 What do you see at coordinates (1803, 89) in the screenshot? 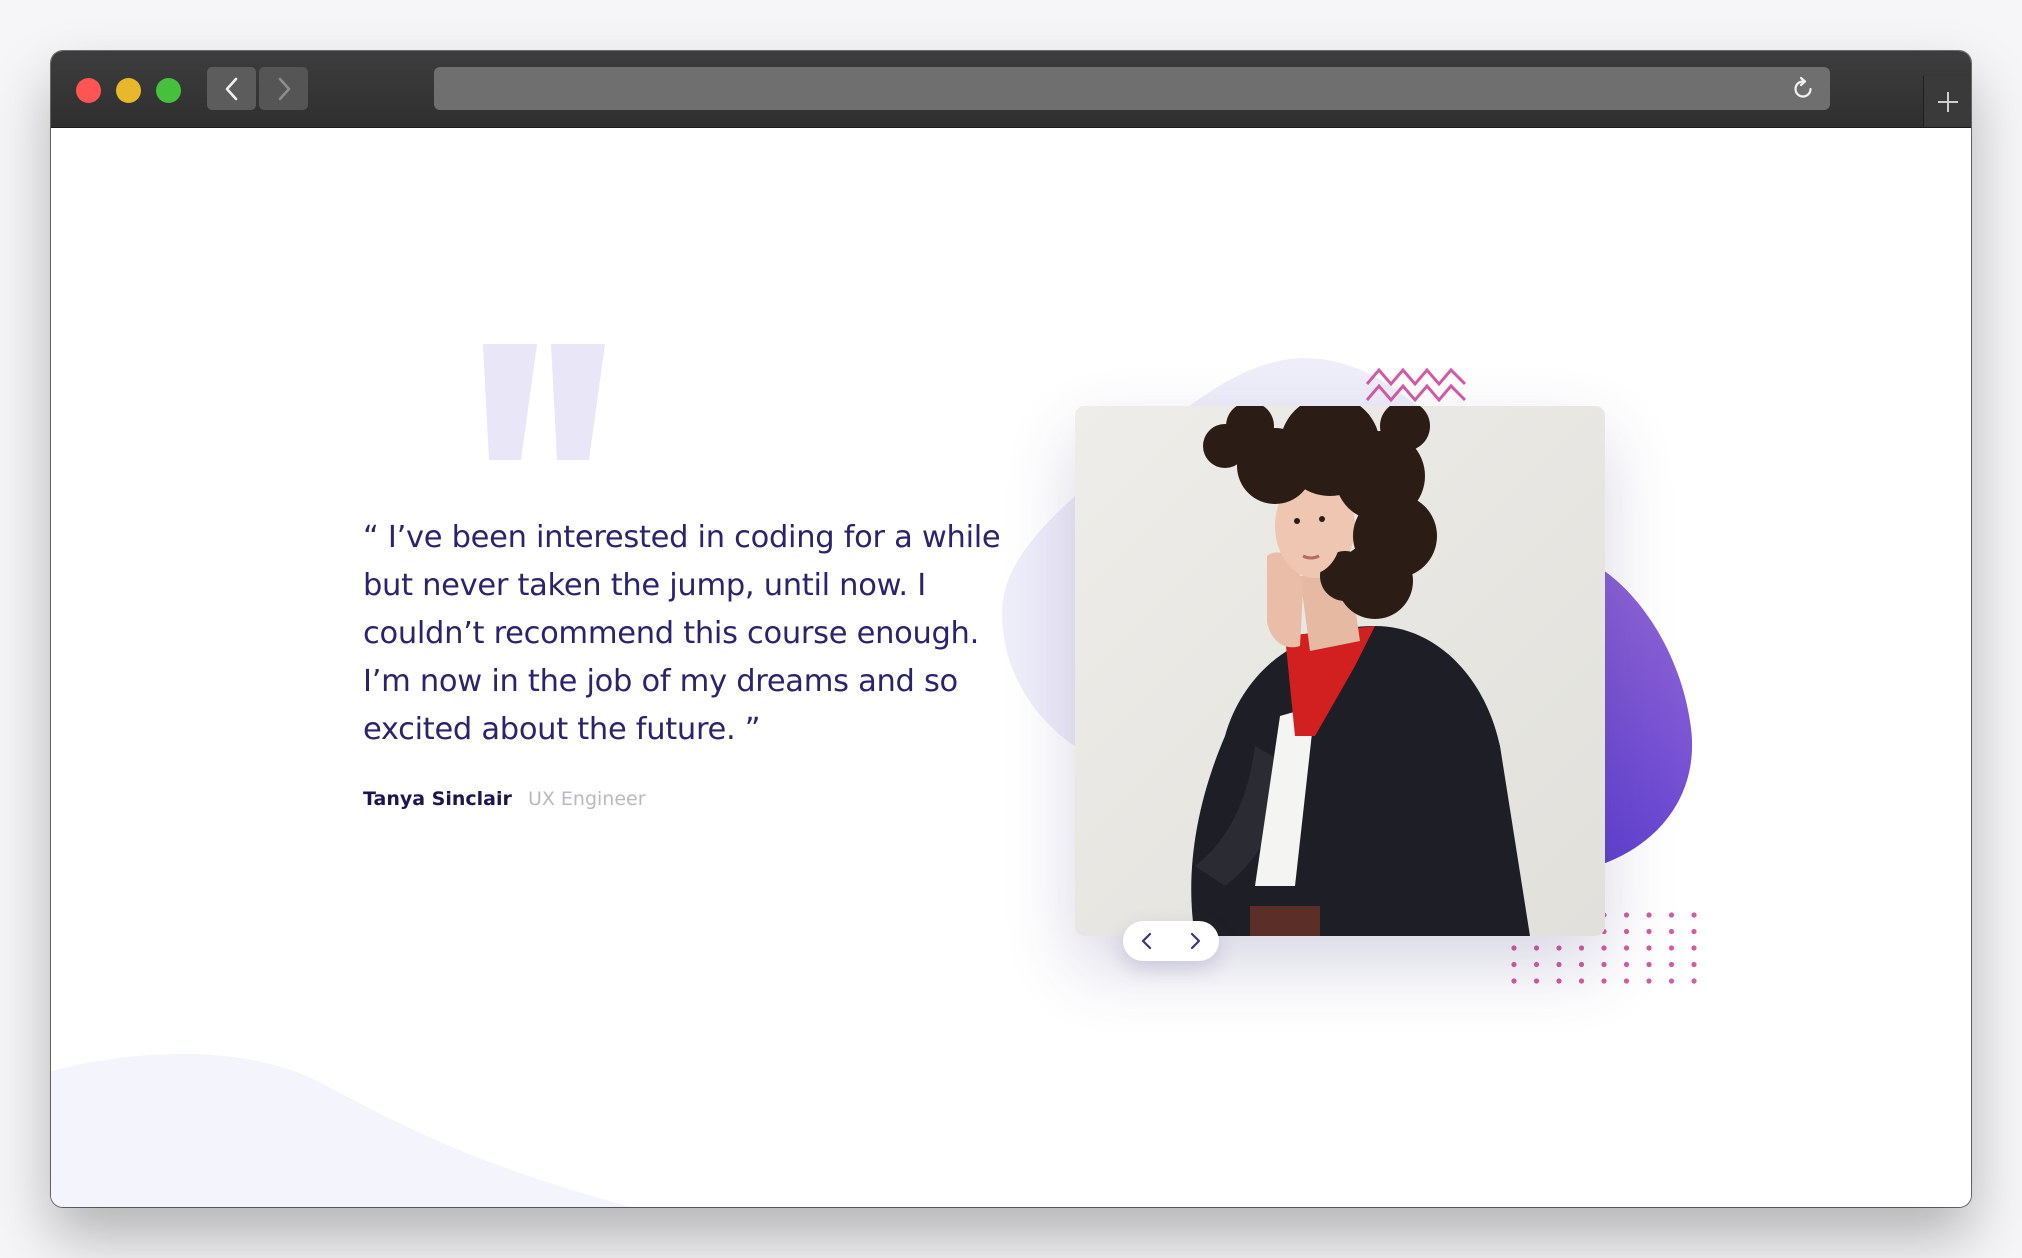
I see `reload-icon` at bounding box center [1803, 89].